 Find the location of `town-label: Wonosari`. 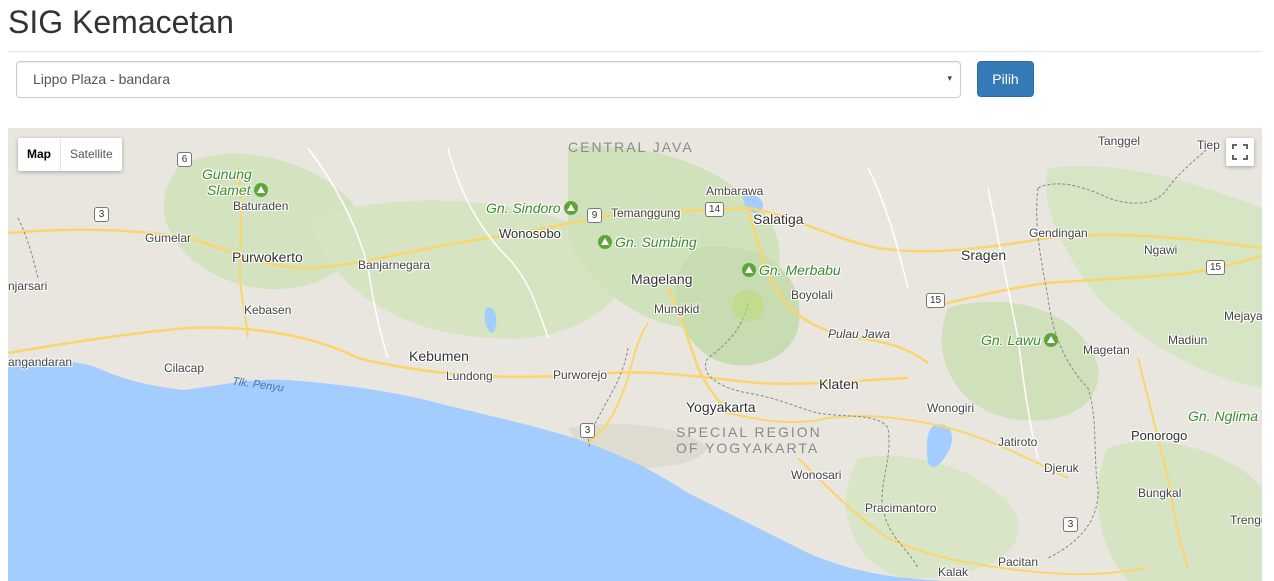

town-label: Wonosari is located at coordinates (816, 475).